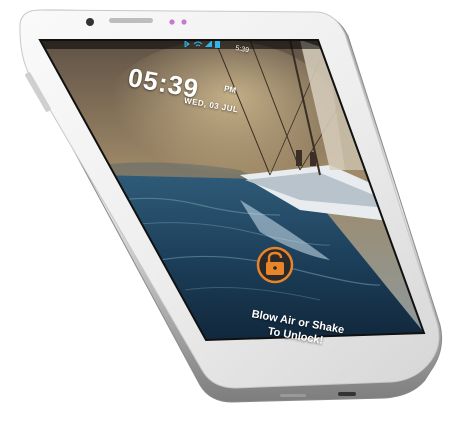  What do you see at coordinates (230, 89) in the screenshot?
I see `lockscreen-ampm: PM` at bounding box center [230, 89].